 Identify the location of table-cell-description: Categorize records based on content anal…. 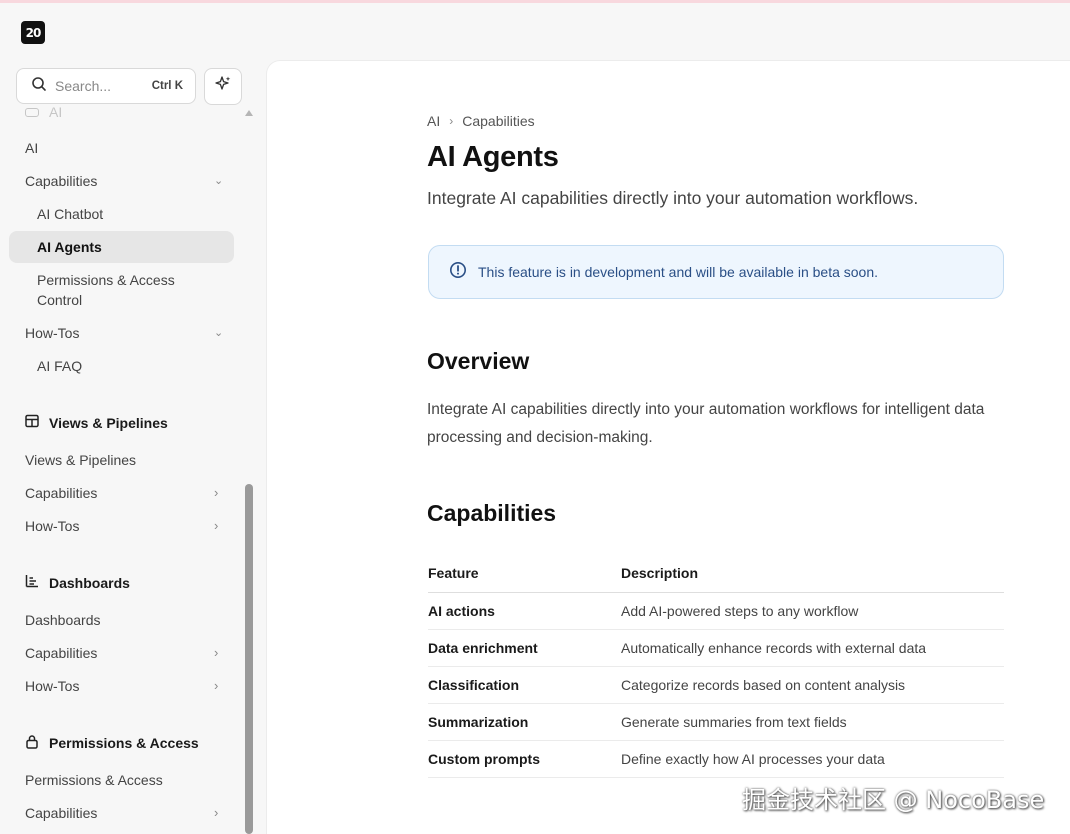
(812, 685).